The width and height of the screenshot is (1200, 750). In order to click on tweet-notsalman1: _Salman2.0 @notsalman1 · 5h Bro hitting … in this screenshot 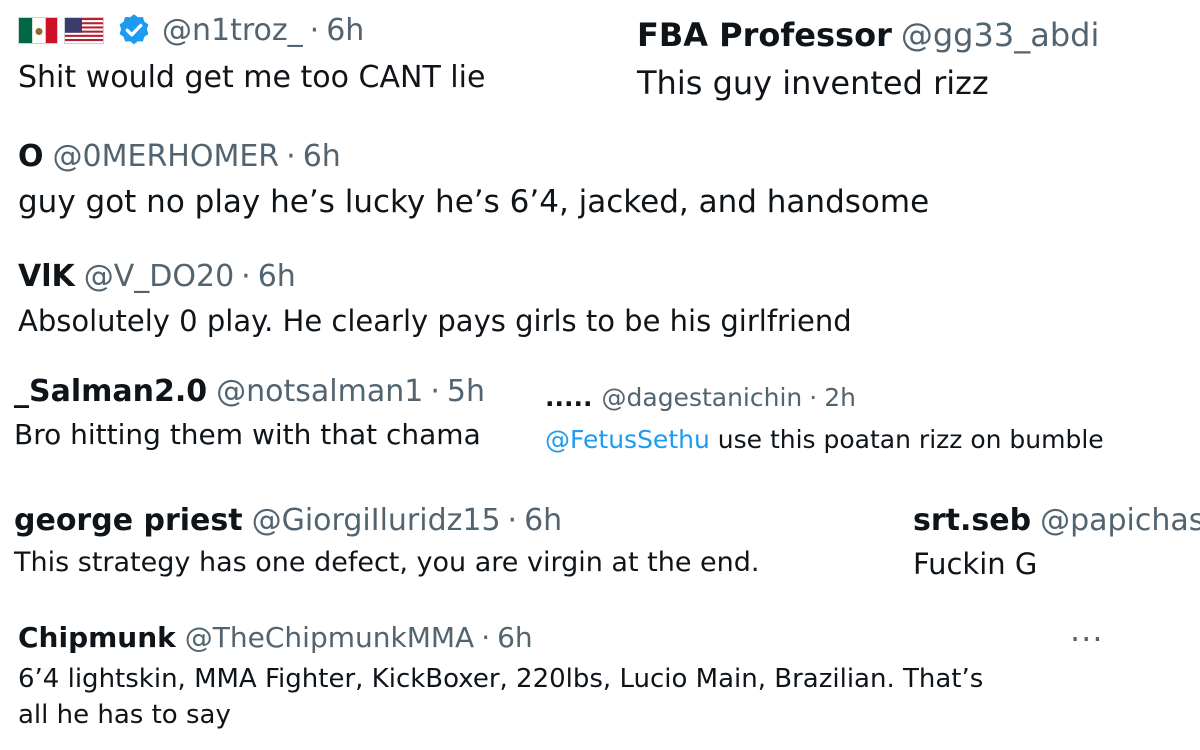, I will do `click(249, 411)`.